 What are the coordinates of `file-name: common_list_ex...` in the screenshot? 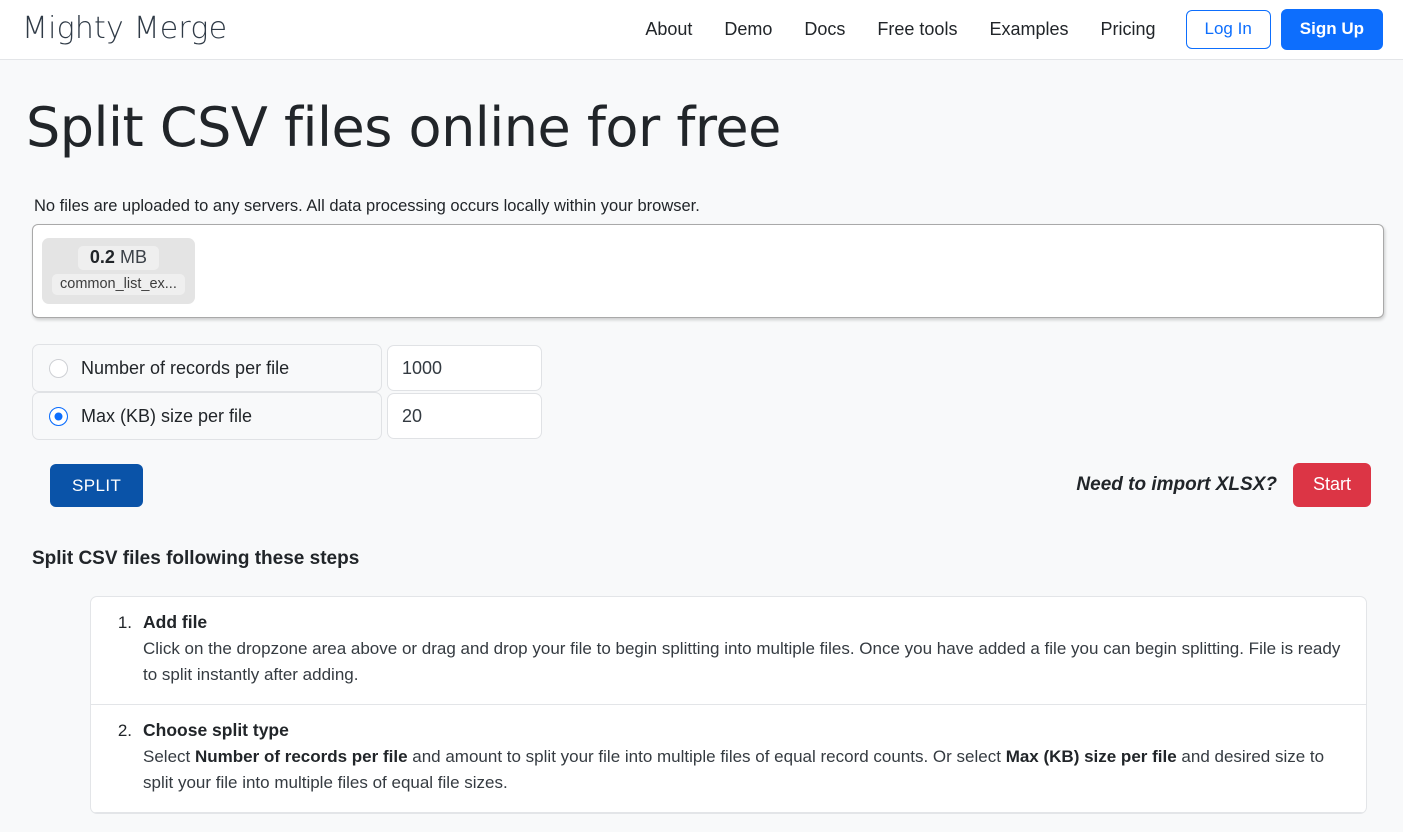 It's located at (118, 285).